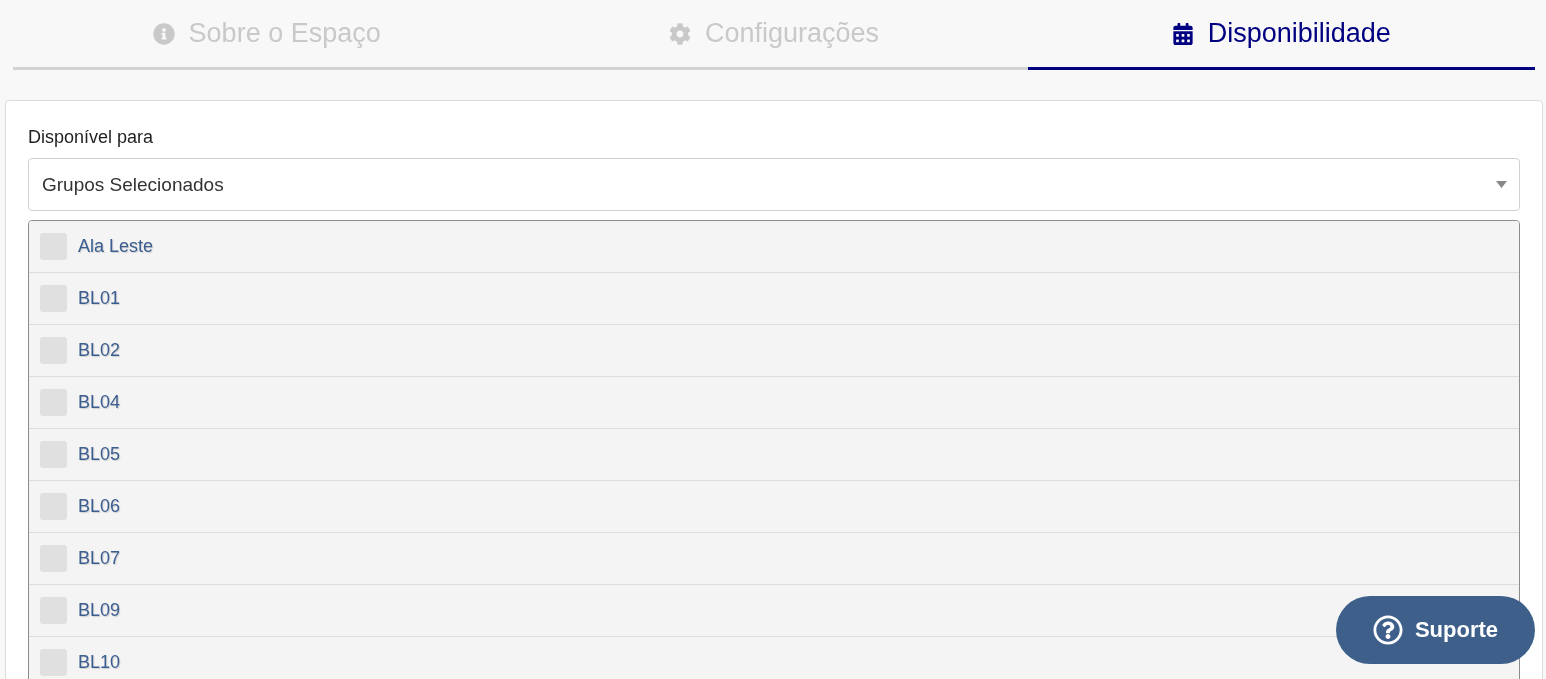  What do you see at coordinates (1387, 630) in the screenshot?
I see `help-icon` at bounding box center [1387, 630].